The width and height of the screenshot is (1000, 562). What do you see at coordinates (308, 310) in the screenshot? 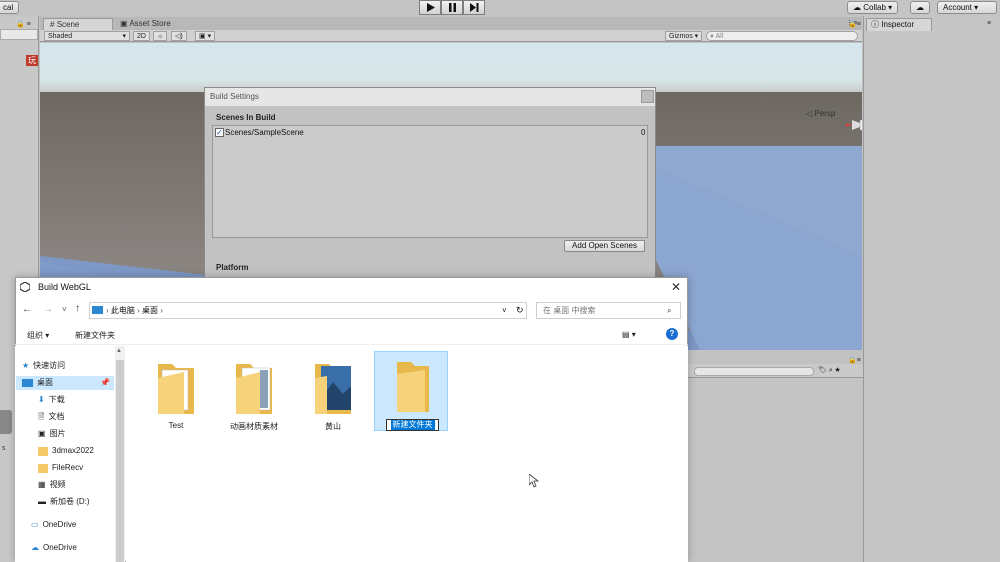
I see `address-bar: › 此电脑 › 桌面 › ˅ ↻` at bounding box center [308, 310].